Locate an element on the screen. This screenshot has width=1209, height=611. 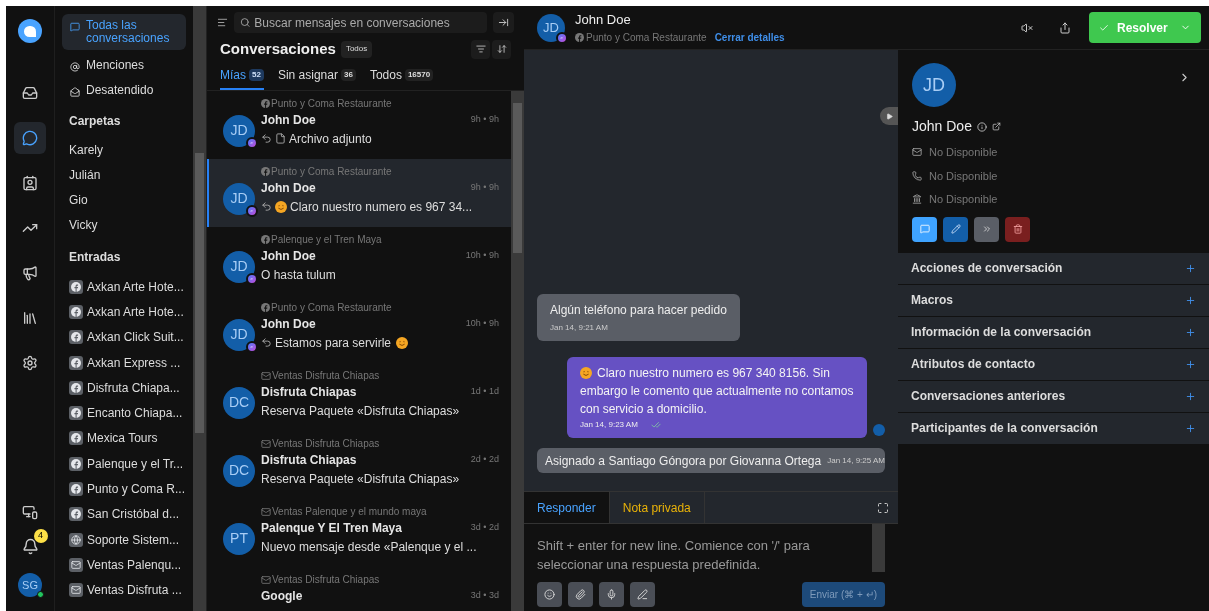
sidebar-nav-item: Desatendido is located at coordinates (124, 90).